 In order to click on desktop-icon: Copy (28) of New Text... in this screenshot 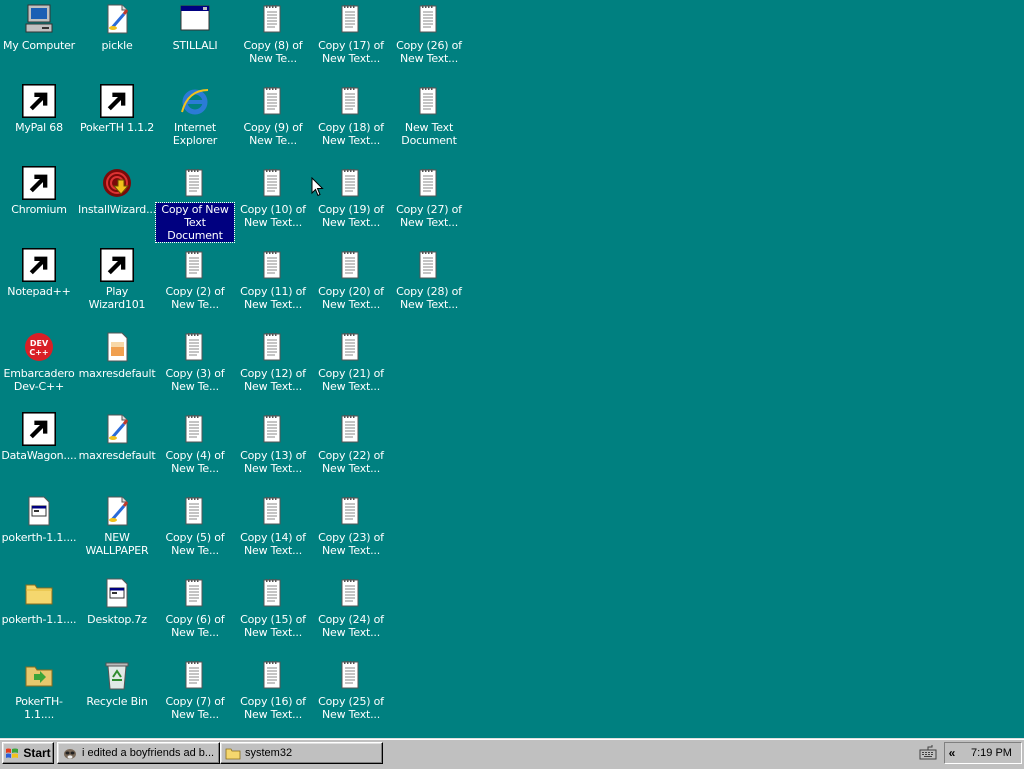, I will do `click(429, 284)`.